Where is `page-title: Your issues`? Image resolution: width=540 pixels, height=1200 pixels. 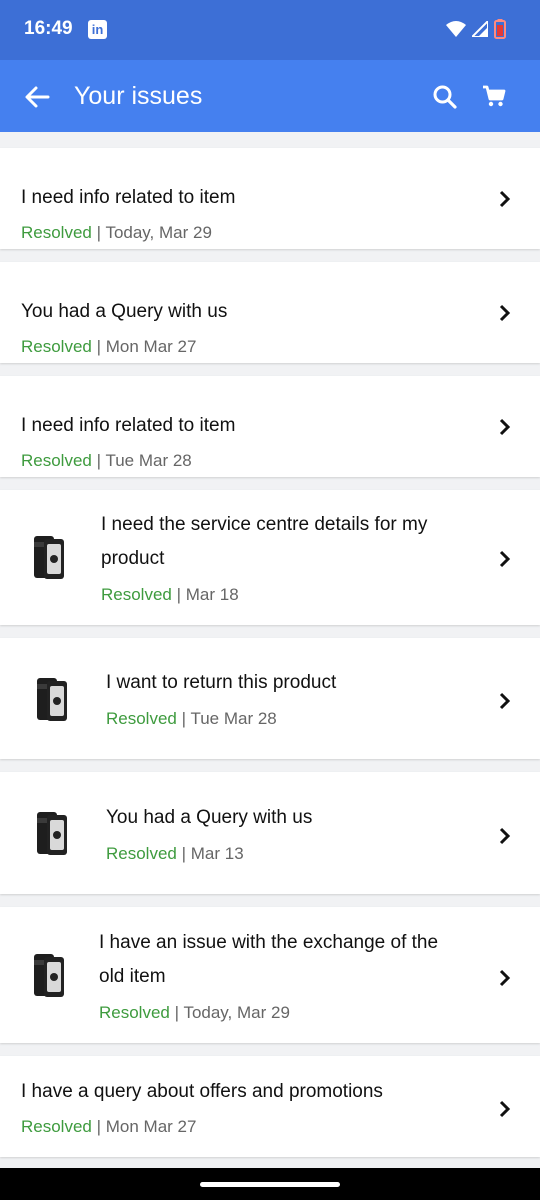 page-title: Your issues is located at coordinates (138, 96).